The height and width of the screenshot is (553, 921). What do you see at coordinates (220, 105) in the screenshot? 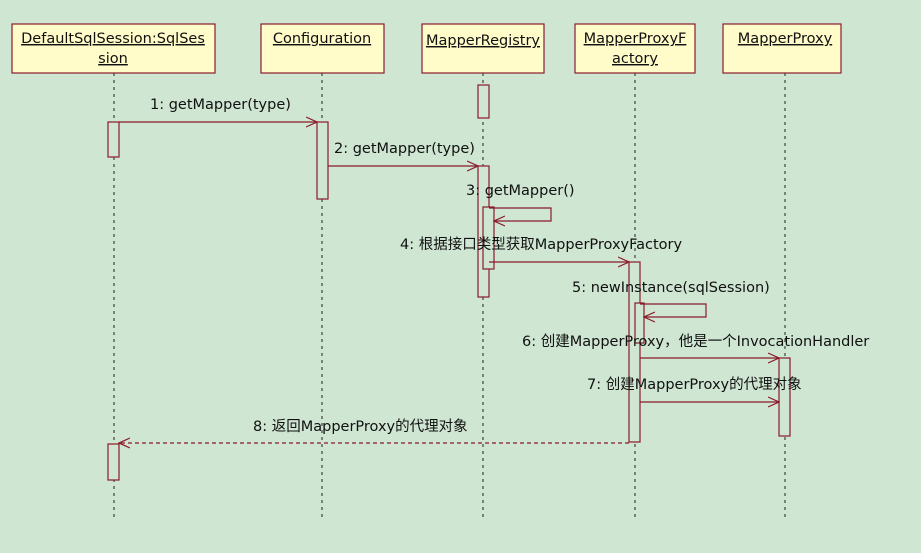
I see `message-label-1: 1: getMapper(type)` at bounding box center [220, 105].